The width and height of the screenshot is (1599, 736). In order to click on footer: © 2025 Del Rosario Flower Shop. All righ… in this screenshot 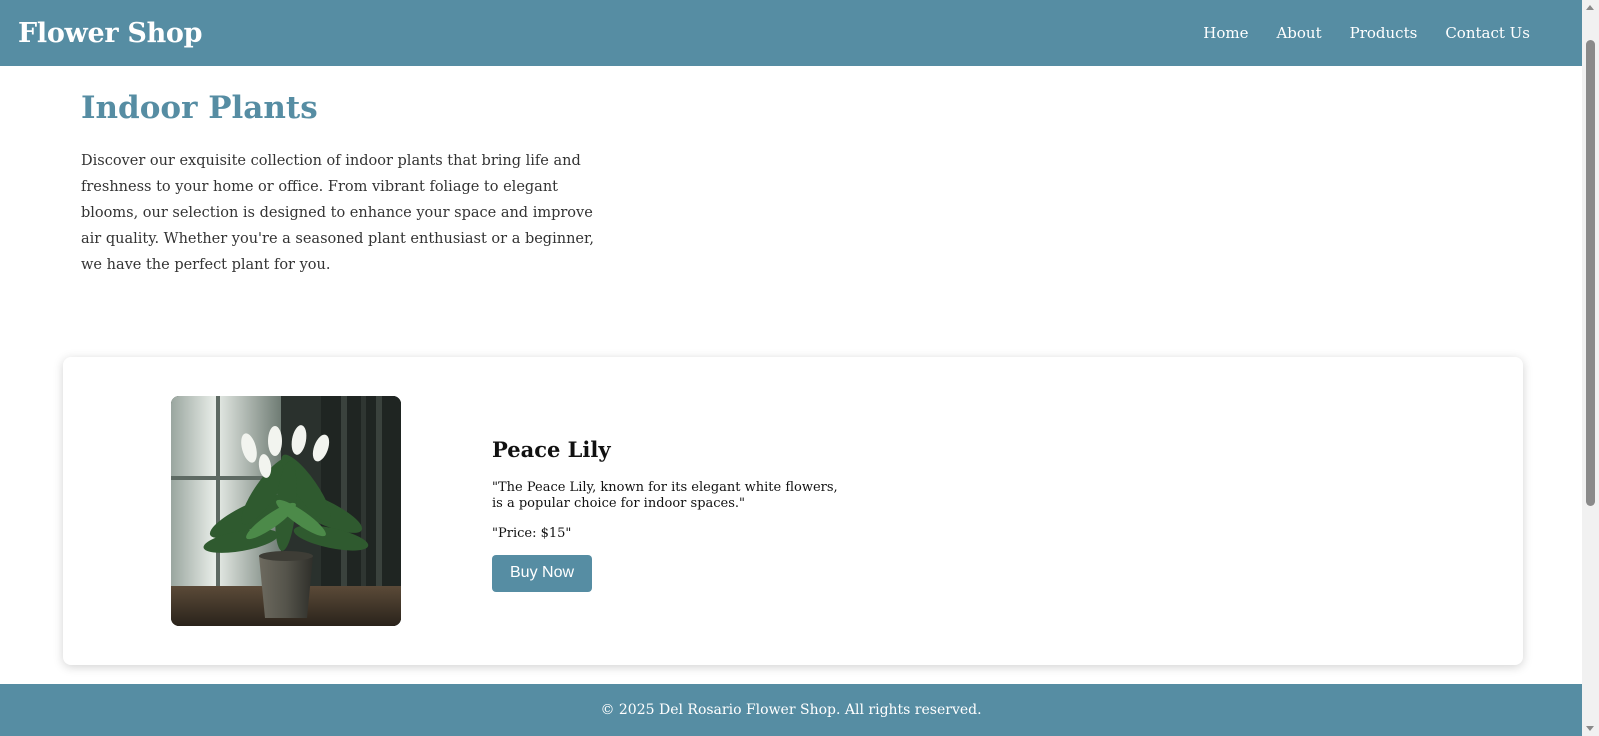, I will do `click(791, 710)`.